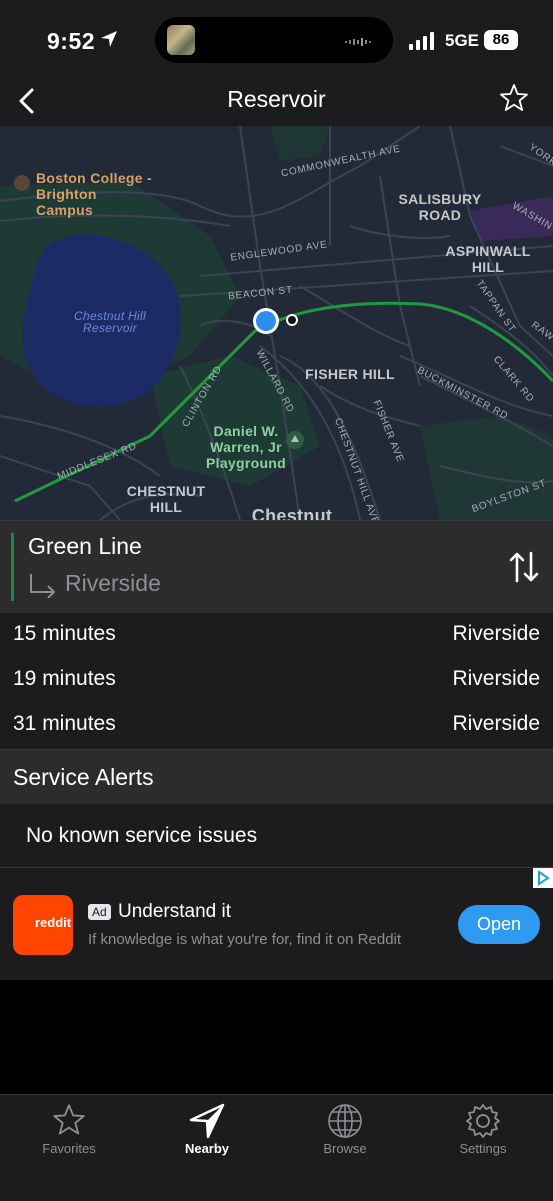 This screenshot has height=1201, width=553. What do you see at coordinates (64, 678) in the screenshot?
I see `prediction-time: 19 minutes` at bounding box center [64, 678].